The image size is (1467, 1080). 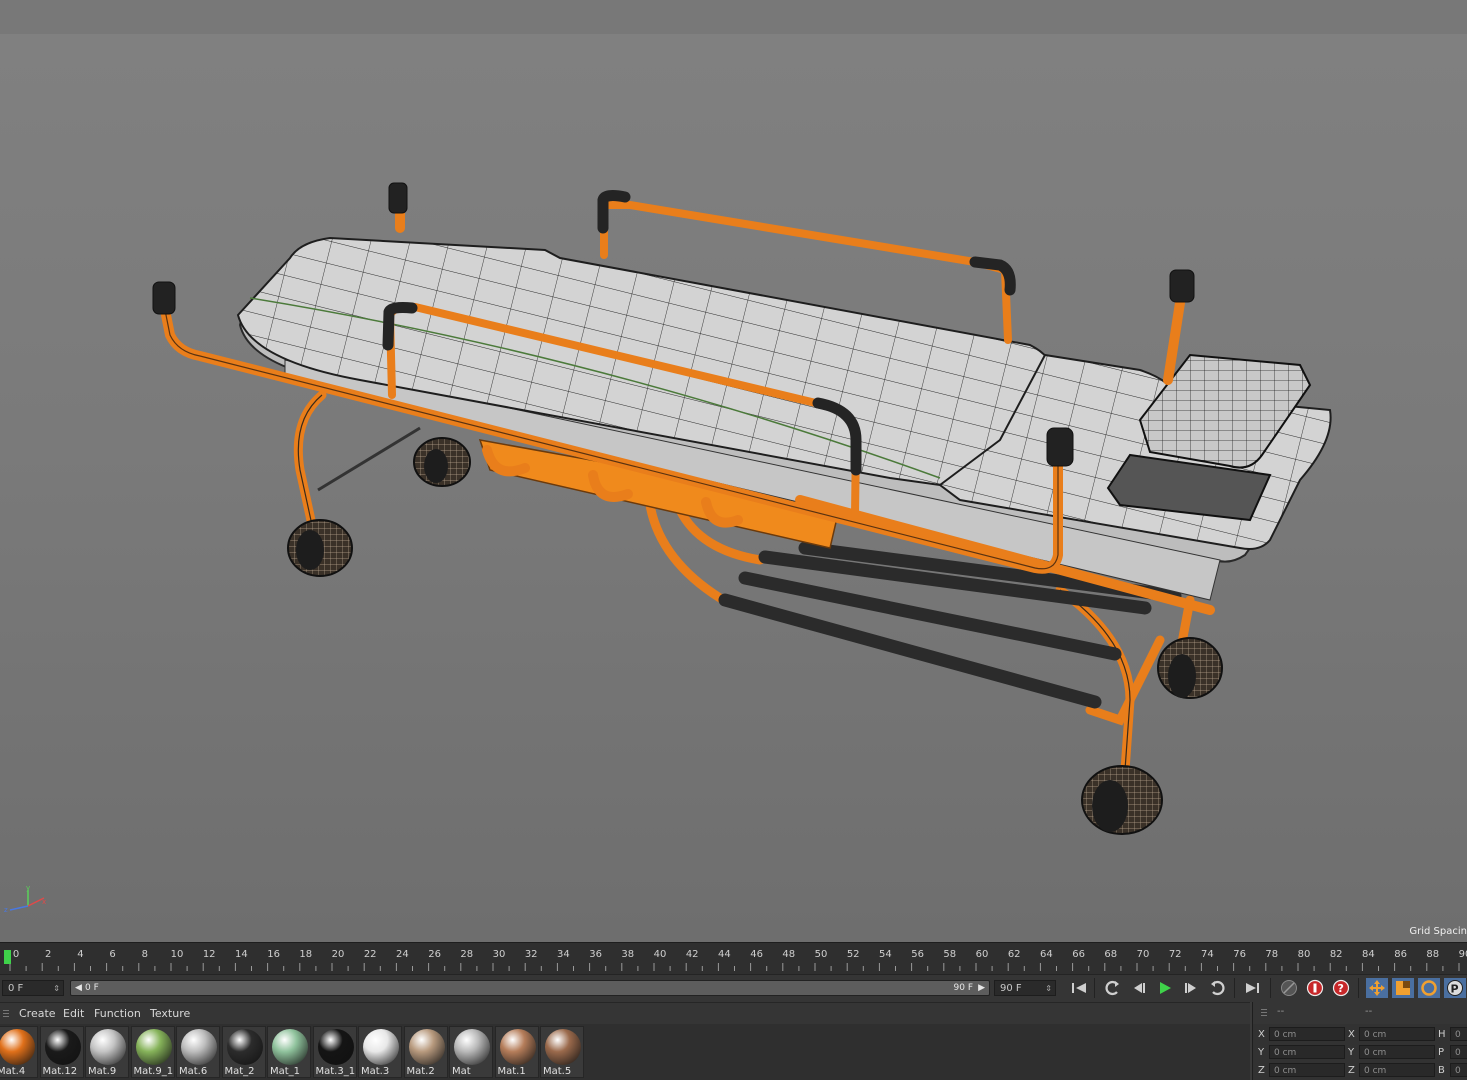 What do you see at coordinates (60, 1071) in the screenshot?
I see `material-name: Mat.12` at bounding box center [60, 1071].